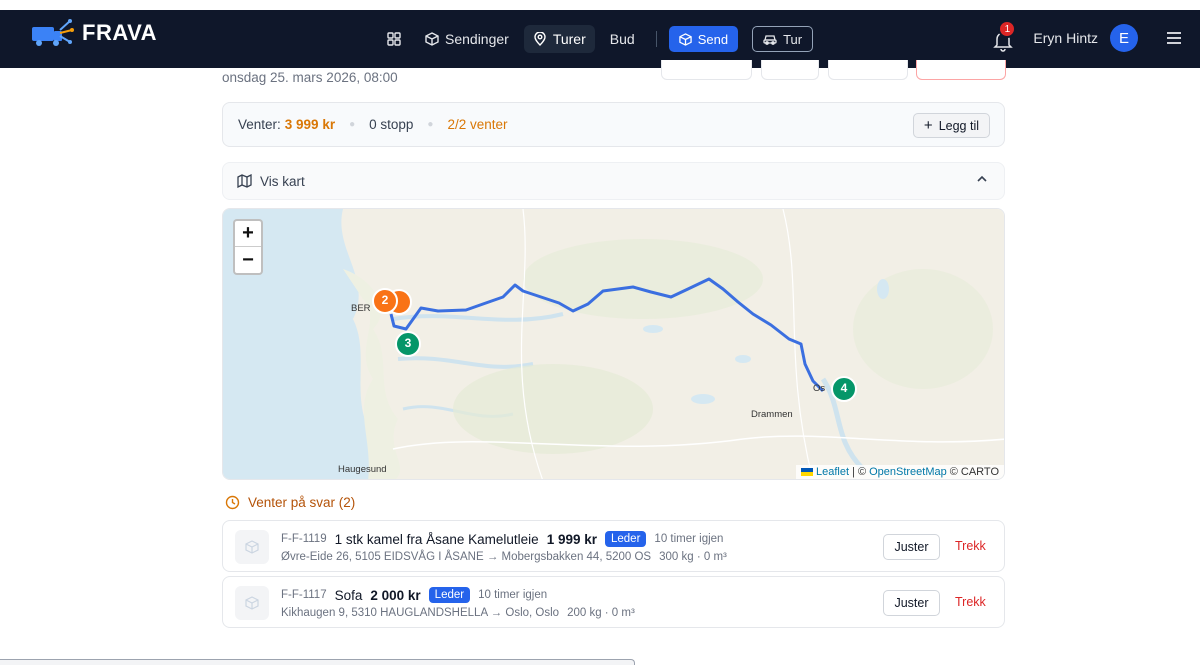 The width and height of the screenshot is (1200, 665). I want to click on map-label-haugesund: Haugesund, so click(362, 469).